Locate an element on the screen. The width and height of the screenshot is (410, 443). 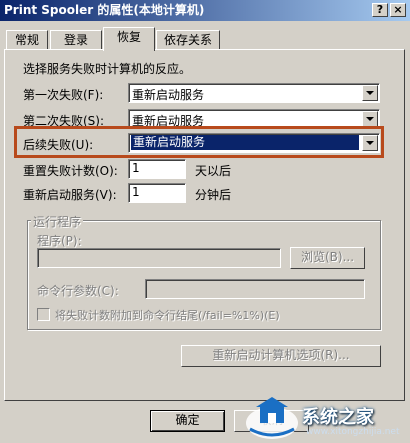
watermark-url: www.xitongzhijia.net is located at coordinates (353, 432).